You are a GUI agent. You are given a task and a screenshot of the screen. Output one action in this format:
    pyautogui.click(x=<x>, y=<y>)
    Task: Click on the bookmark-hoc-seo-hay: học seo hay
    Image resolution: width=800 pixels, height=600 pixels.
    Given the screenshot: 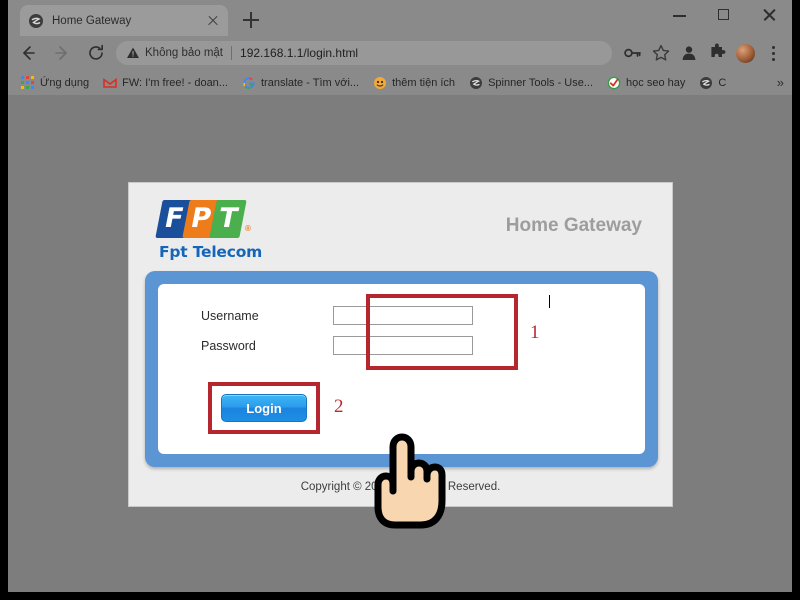 What is the action you would take?
    pyautogui.click(x=646, y=83)
    